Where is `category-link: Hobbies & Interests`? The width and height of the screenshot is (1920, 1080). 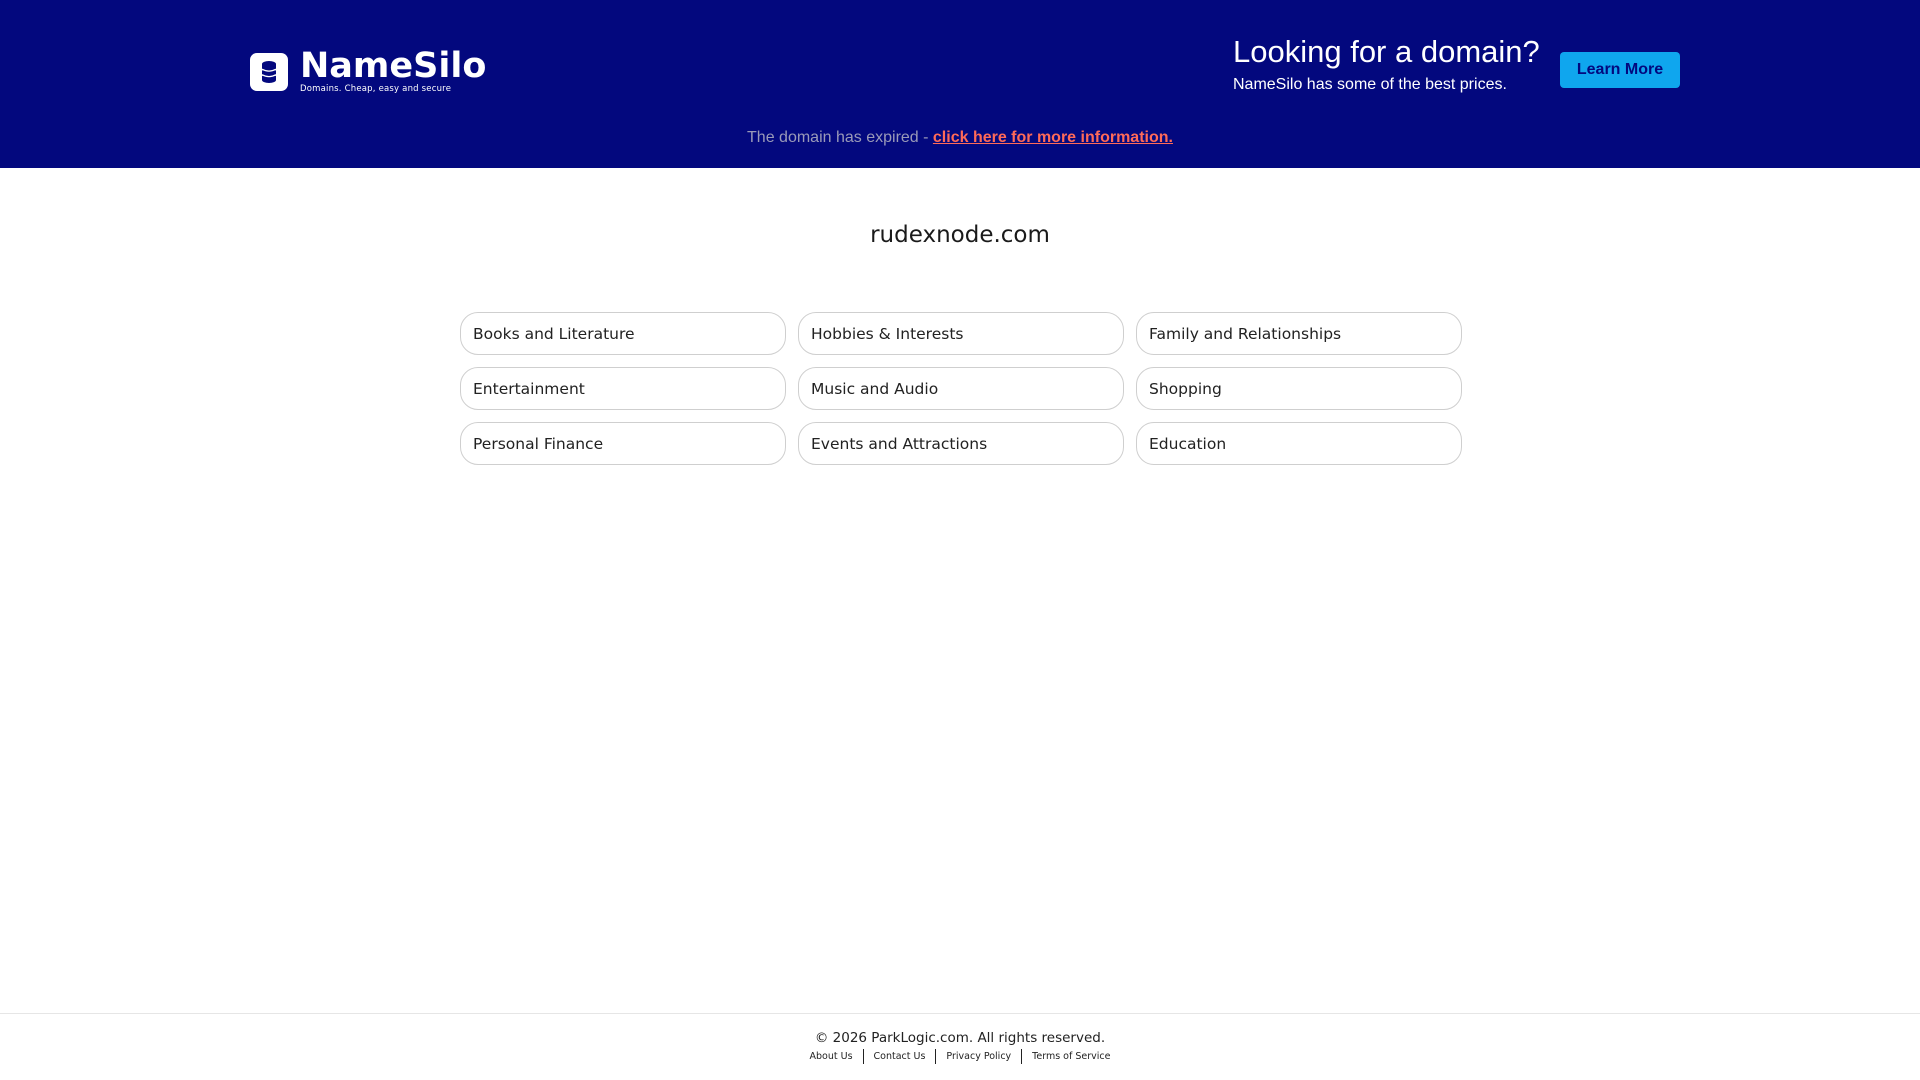 category-link: Hobbies & Interests is located at coordinates (961, 333).